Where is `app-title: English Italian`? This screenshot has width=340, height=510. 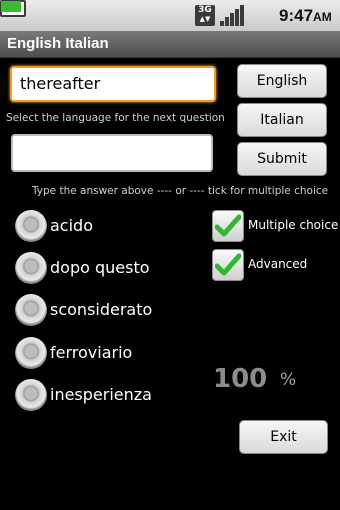
app-title: English Italian is located at coordinates (58, 43).